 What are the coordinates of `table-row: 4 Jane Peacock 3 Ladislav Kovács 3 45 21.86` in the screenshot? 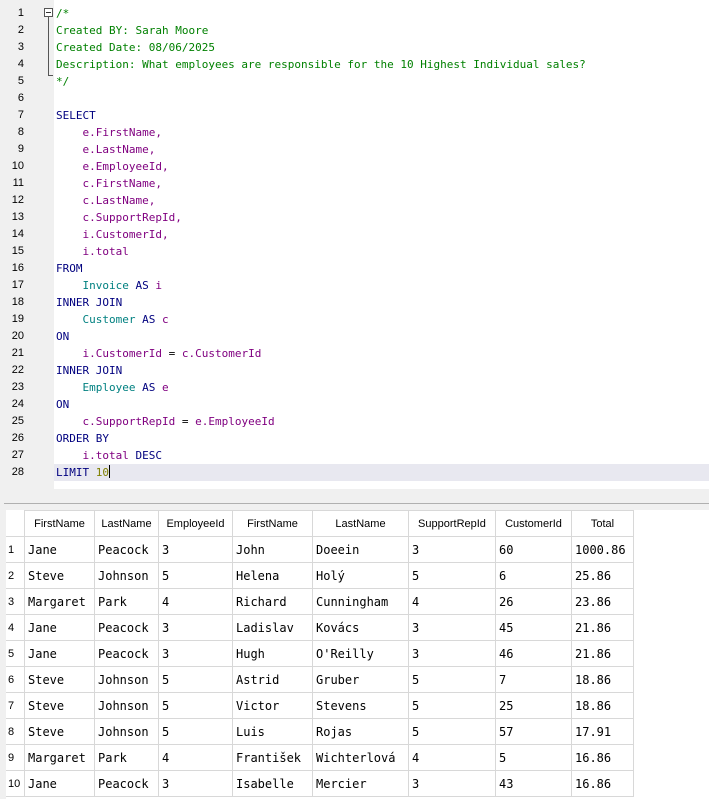 It's located at (320, 627).